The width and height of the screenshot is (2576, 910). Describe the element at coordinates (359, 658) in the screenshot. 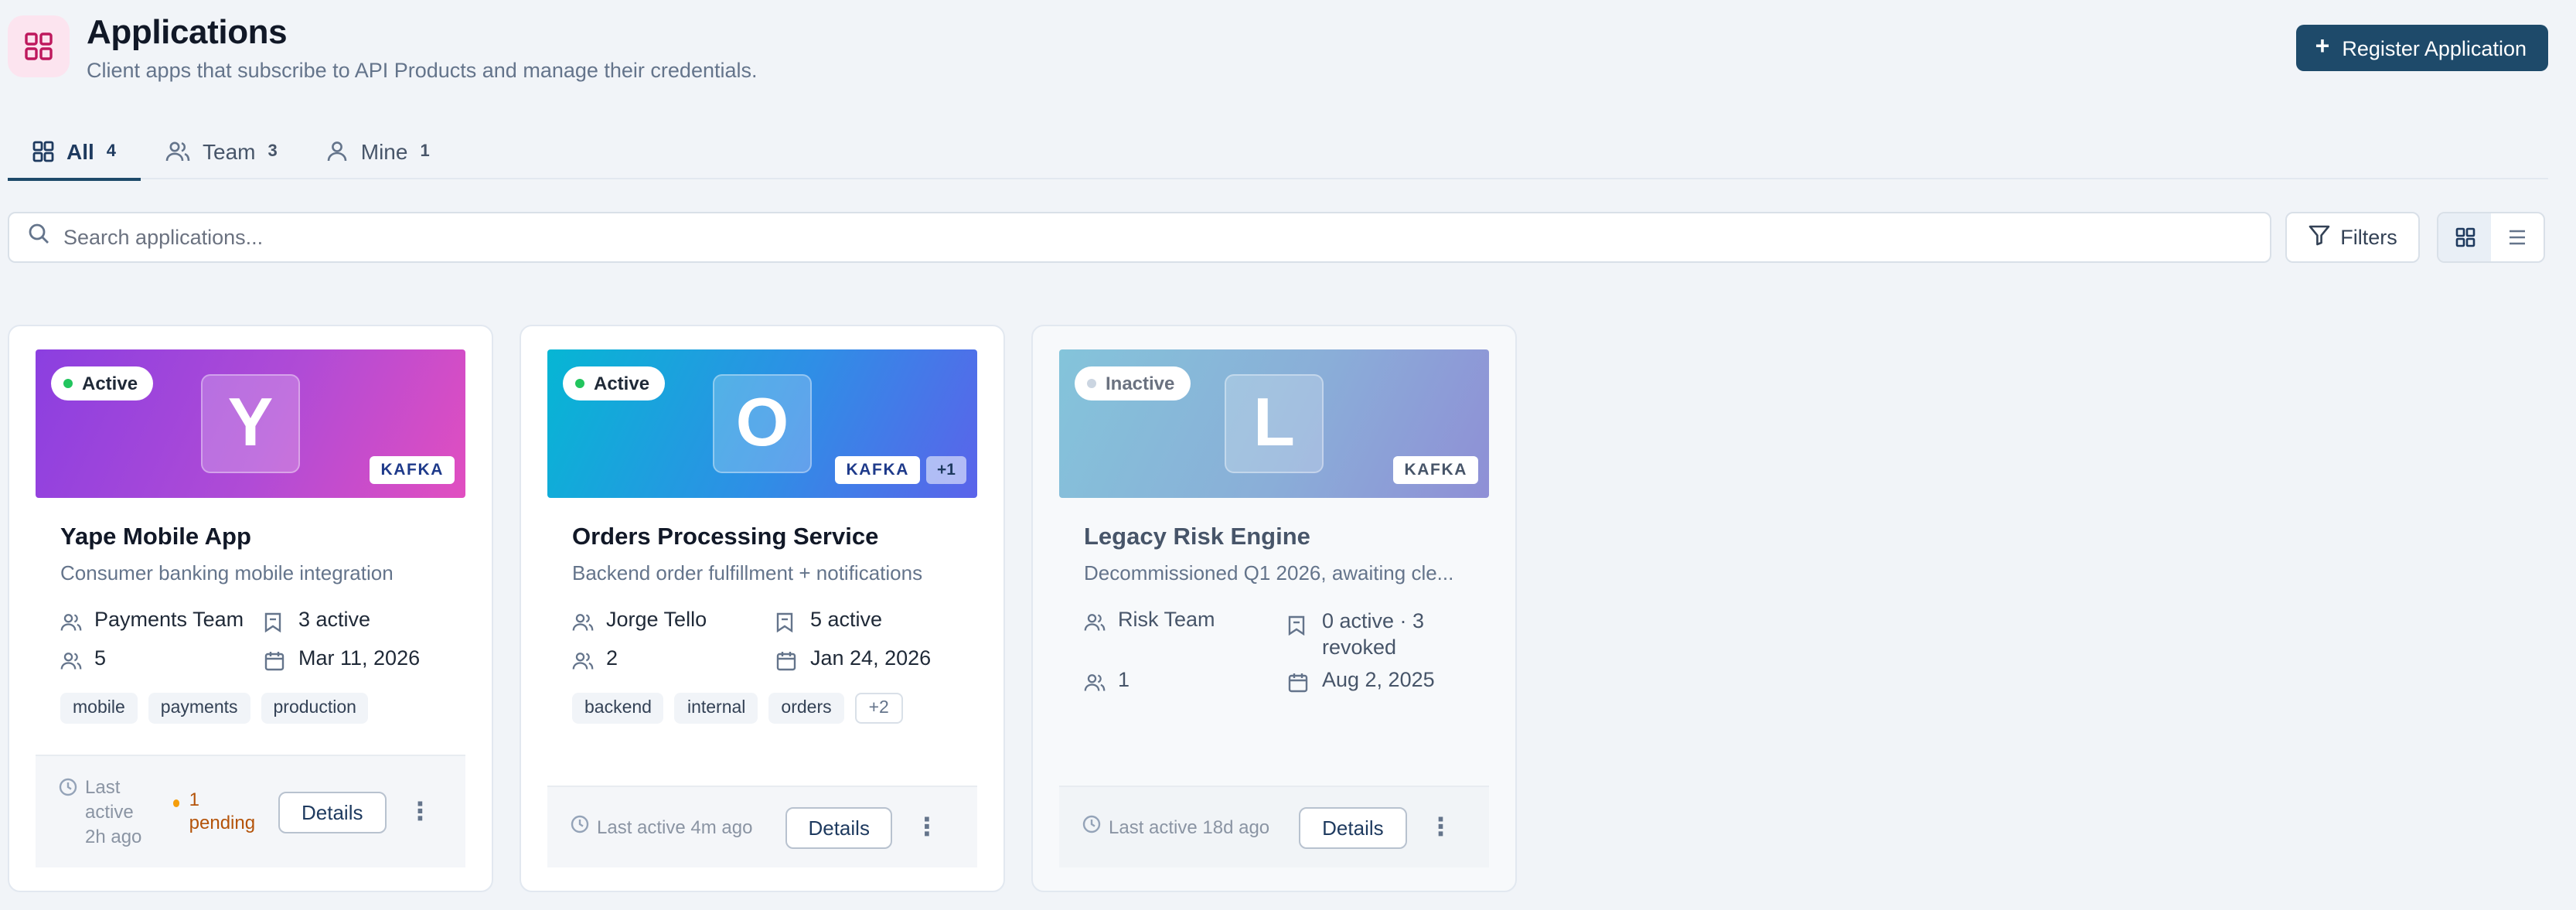

I see `created-date-label: Mar 11, 2026` at that location.